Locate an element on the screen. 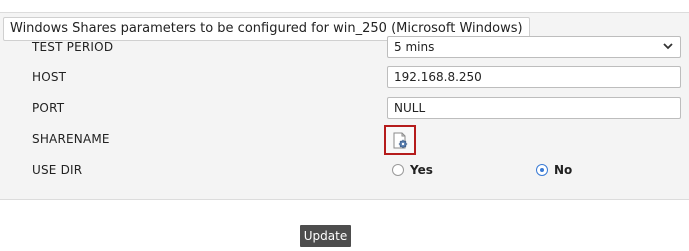  test-period-label: TEST PERIOD is located at coordinates (73, 47).